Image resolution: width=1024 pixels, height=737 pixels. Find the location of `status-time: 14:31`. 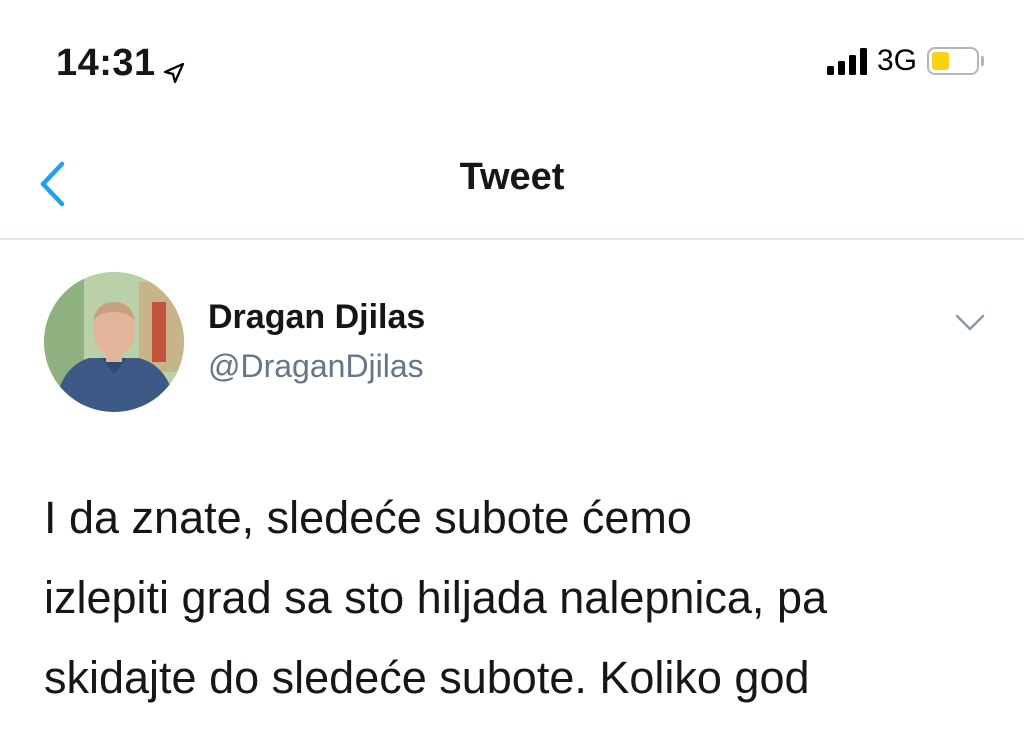

status-time: 14:31 is located at coordinates (121, 63).